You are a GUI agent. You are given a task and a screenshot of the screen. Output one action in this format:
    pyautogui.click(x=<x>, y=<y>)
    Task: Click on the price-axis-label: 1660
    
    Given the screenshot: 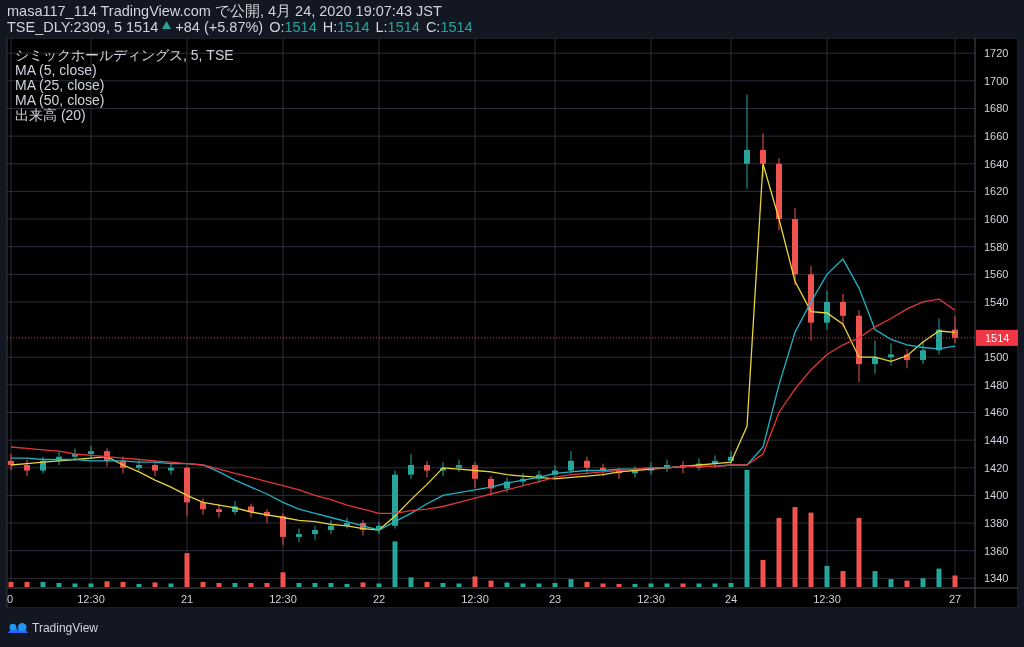 What is the action you would take?
    pyautogui.click(x=996, y=136)
    